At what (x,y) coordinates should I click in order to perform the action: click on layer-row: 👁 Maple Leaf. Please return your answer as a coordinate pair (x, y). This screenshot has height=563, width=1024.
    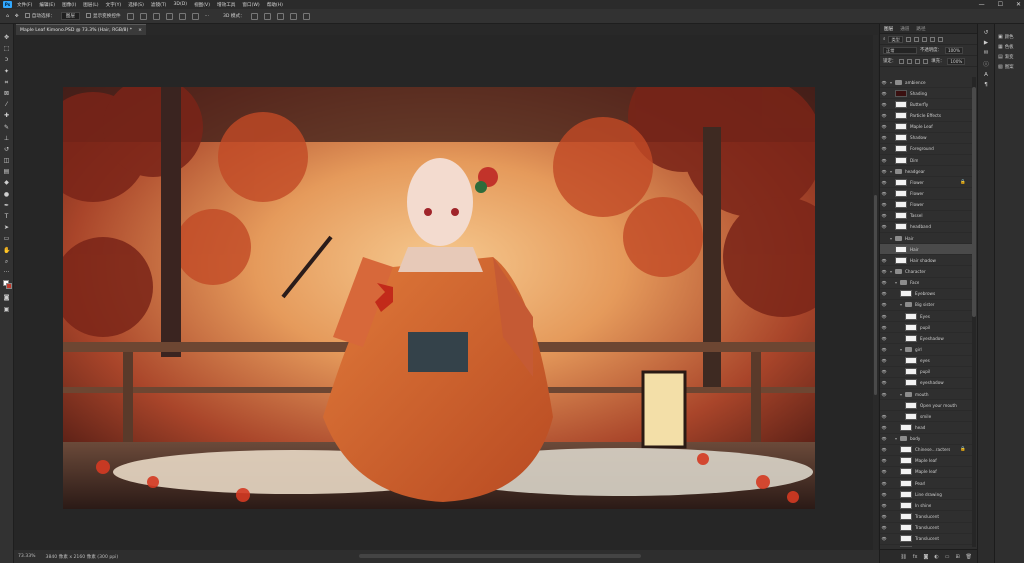
    Looking at the image, I should click on (926, 127).